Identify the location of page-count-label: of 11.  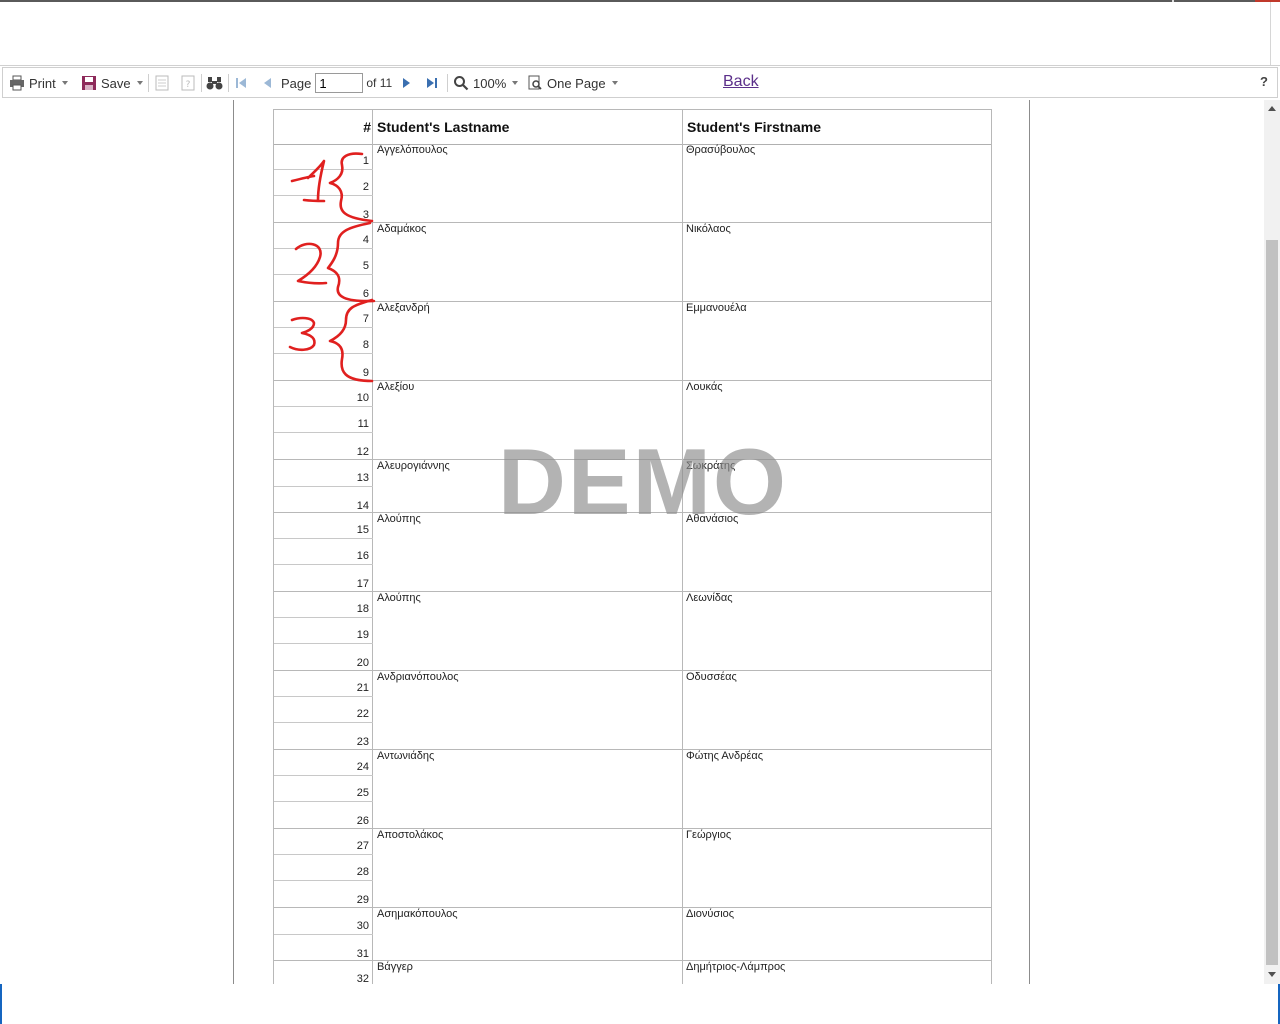
(379, 83).